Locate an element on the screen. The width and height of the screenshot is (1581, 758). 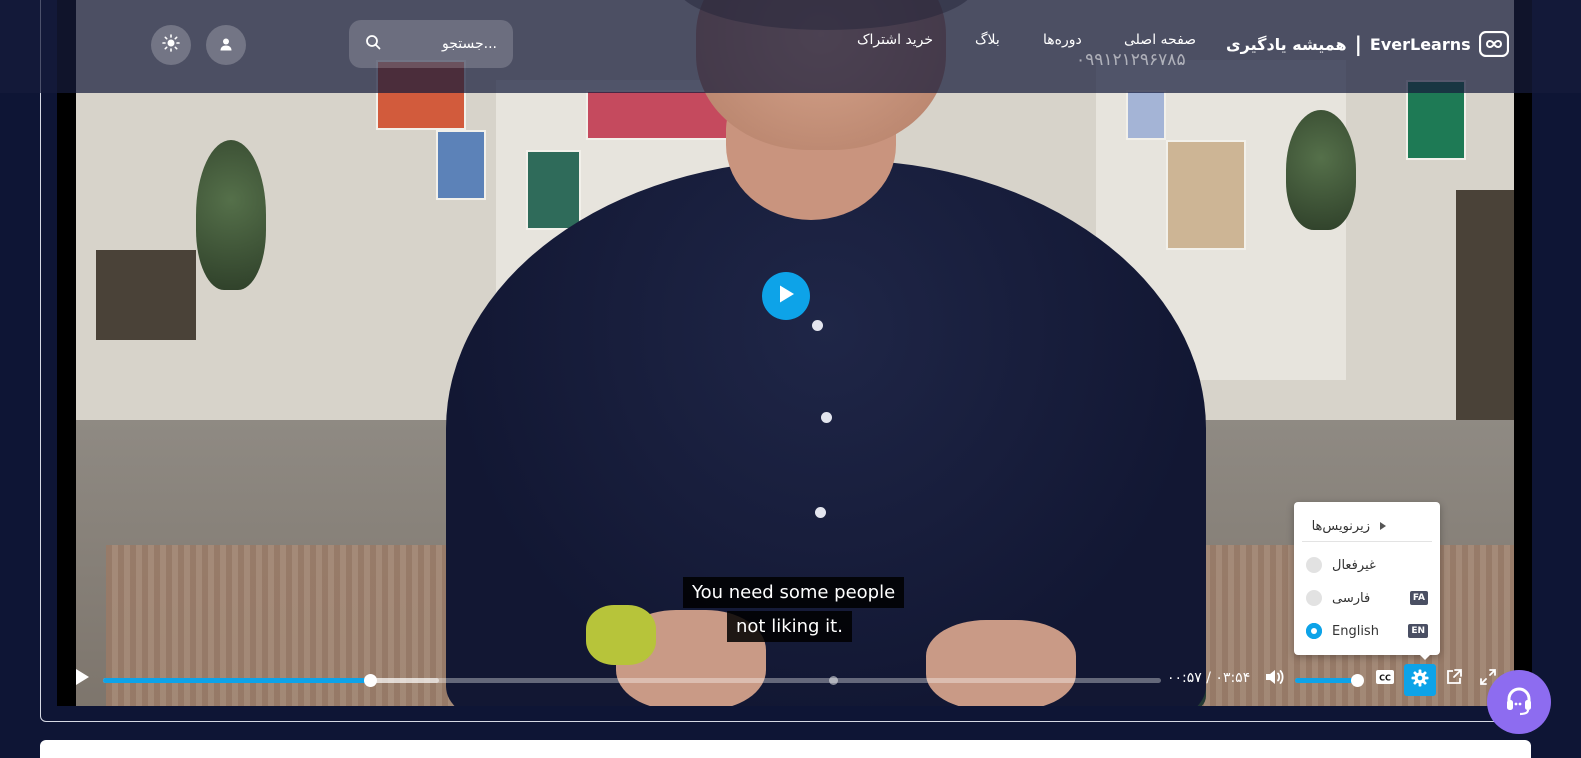
radio-en-selected is located at coordinates (1314, 631).